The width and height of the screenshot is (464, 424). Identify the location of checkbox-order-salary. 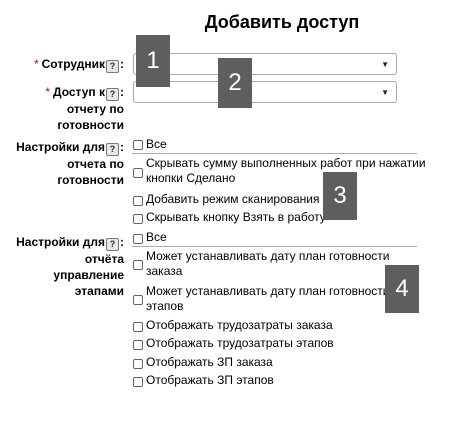
(138, 364).